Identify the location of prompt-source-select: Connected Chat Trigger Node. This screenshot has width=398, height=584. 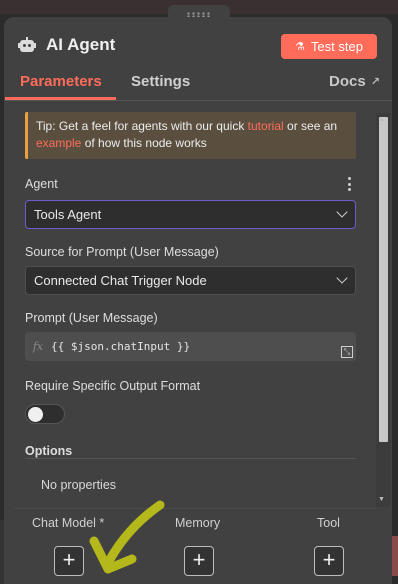
(190, 280).